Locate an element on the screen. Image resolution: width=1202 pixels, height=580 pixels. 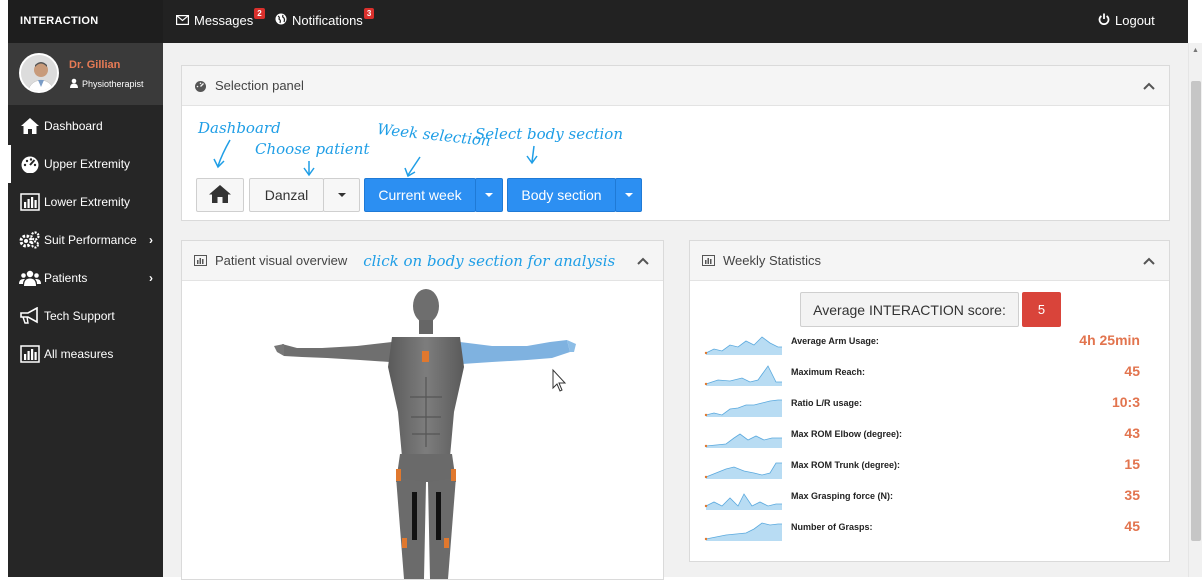
patient-select: Danzal is located at coordinates (286, 195).